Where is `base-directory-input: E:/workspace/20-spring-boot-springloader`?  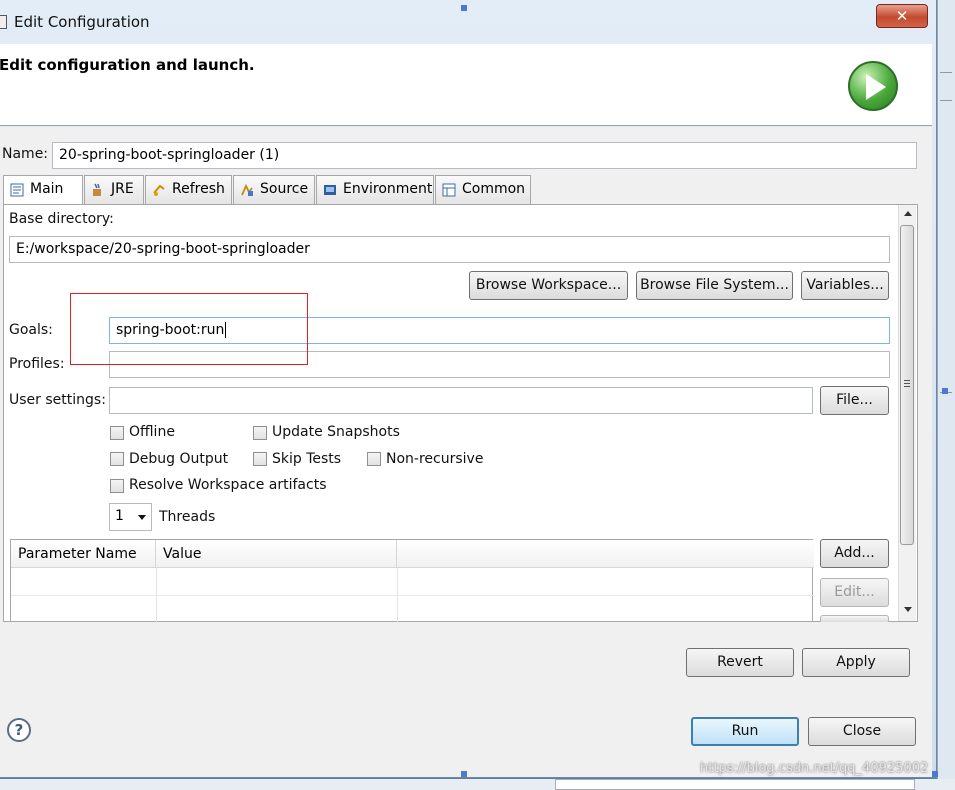 base-directory-input: E:/workspace/20-spring-boot-springloader is located at coordinates (449, 249).